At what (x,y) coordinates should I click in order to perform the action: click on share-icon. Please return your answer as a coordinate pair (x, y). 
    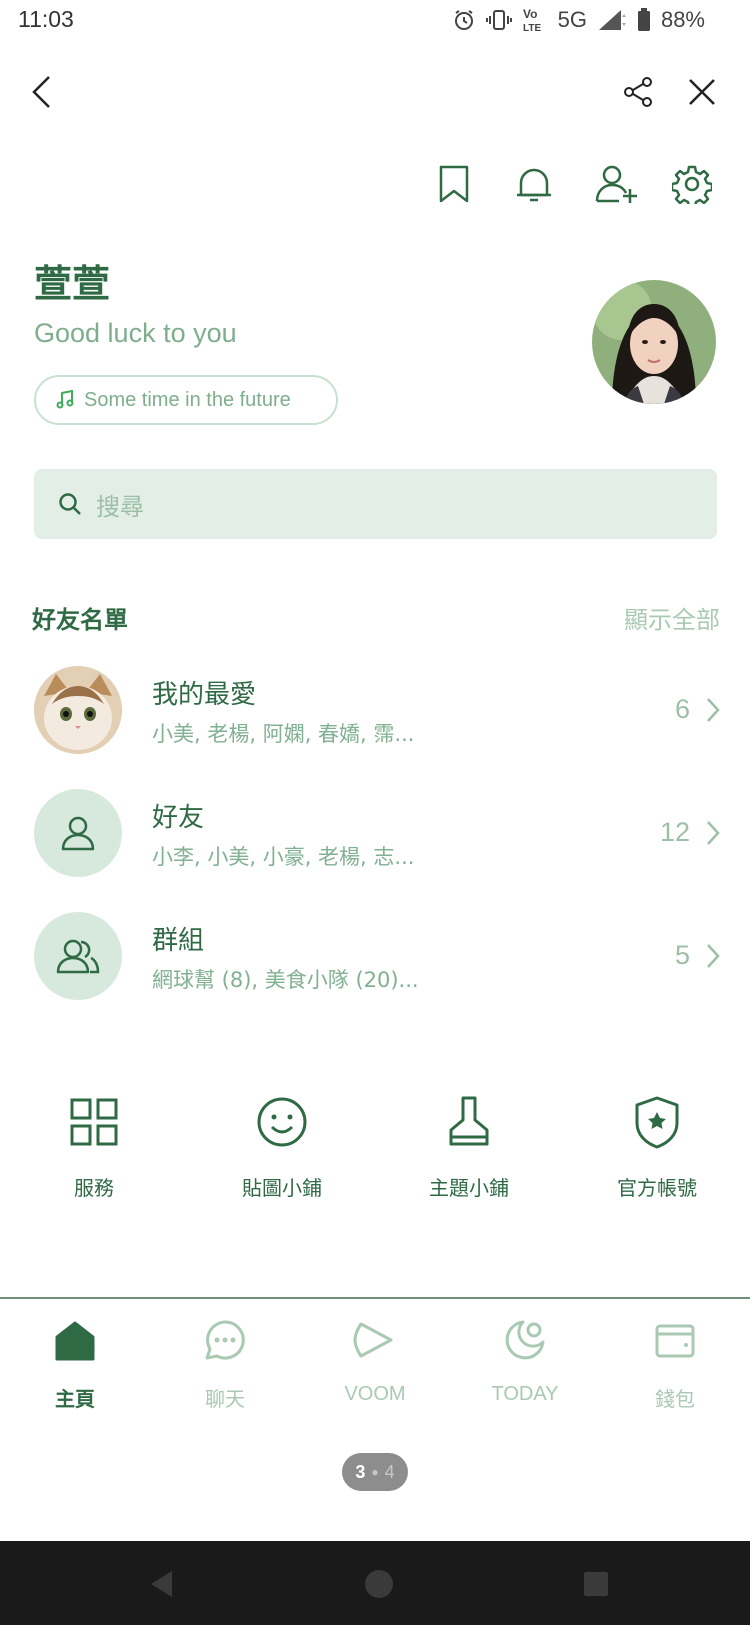
    Looking at the image, I should click on (638, 92).